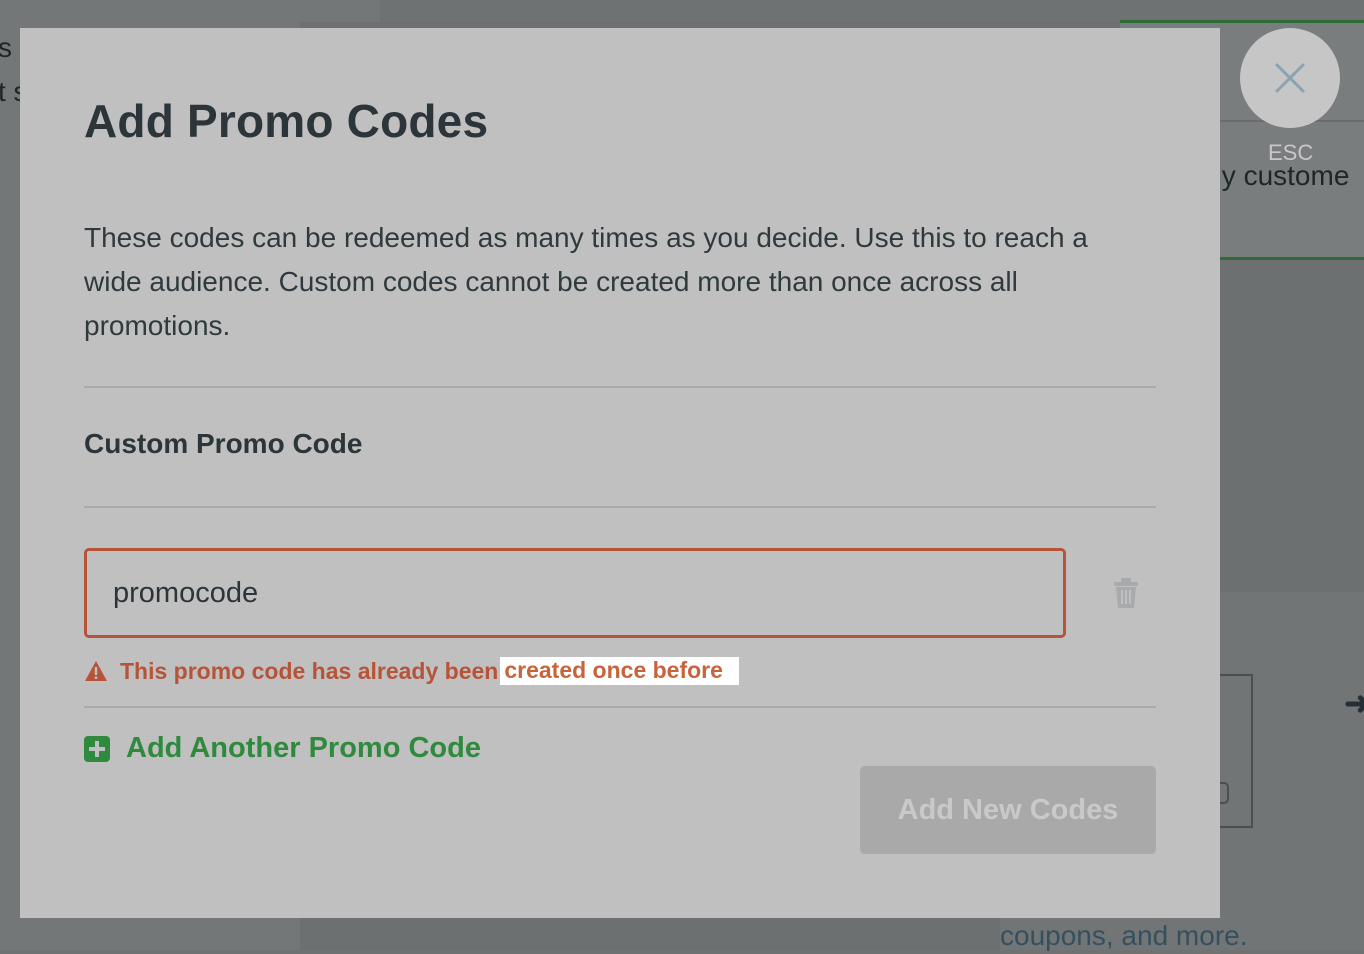 The height and width of the screenshot is (954, 1364). What do you see at coordinates (97, 748) in the screenshot?
I see `plus-square-icon` at bounding box center [97, 748].